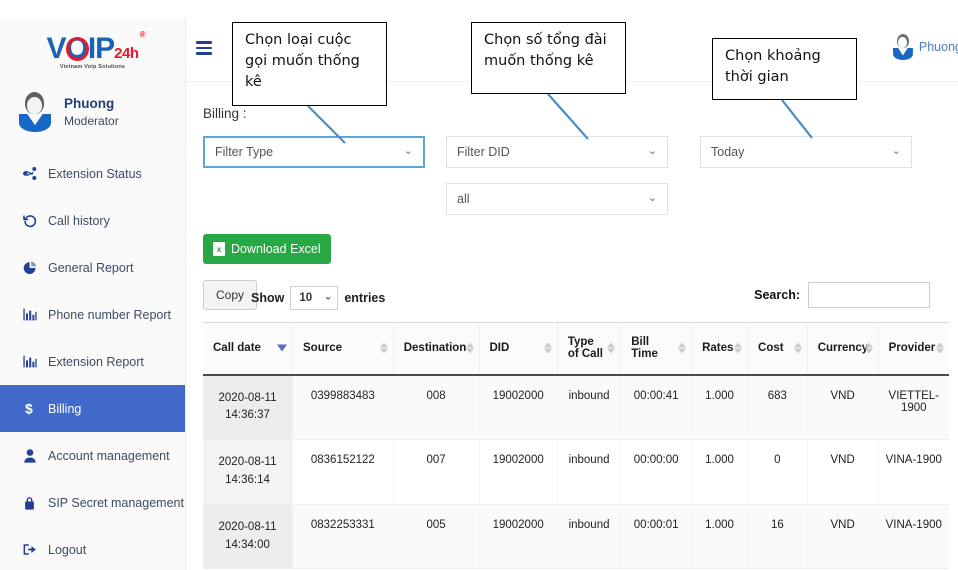 The image size is (958, 570). I want to click on sidebar-item-label: SIP Secret management, so click(116, 502).